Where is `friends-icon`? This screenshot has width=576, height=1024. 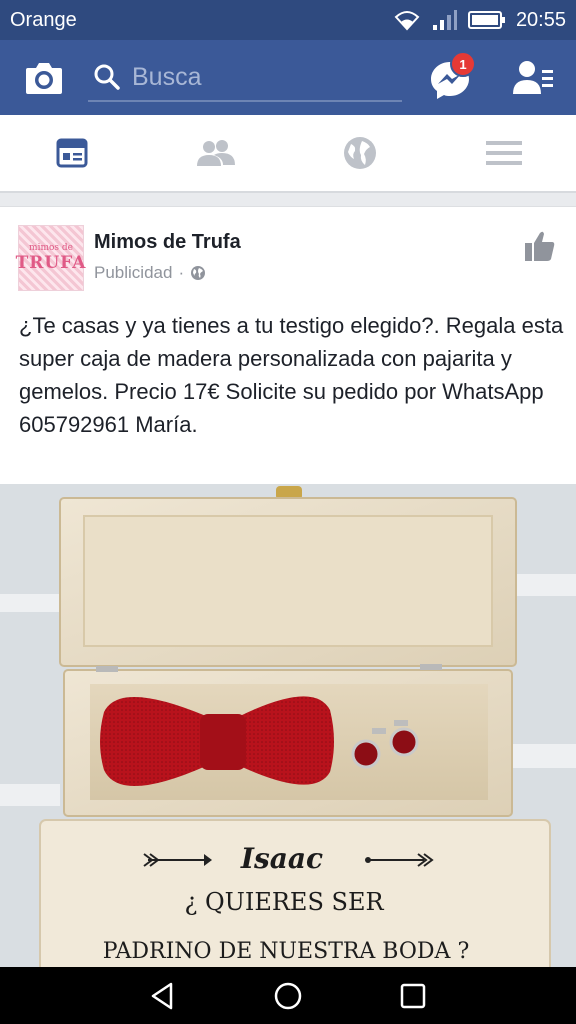 friends-icon is located at coordinates (216, 153).